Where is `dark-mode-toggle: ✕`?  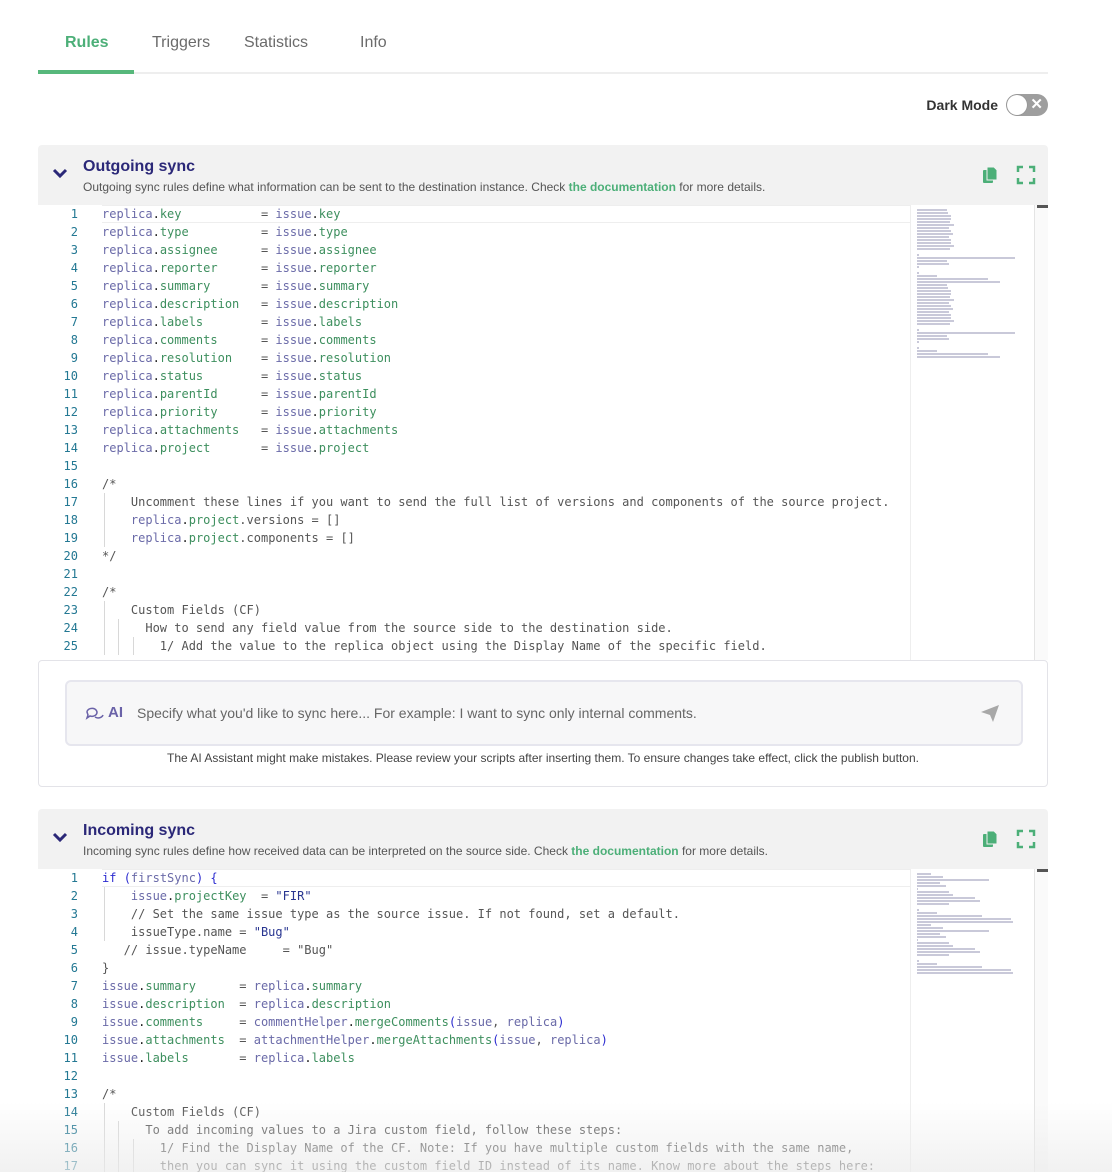
dark-mode-toggle: ✕ is located at coordinates (1027, 105).